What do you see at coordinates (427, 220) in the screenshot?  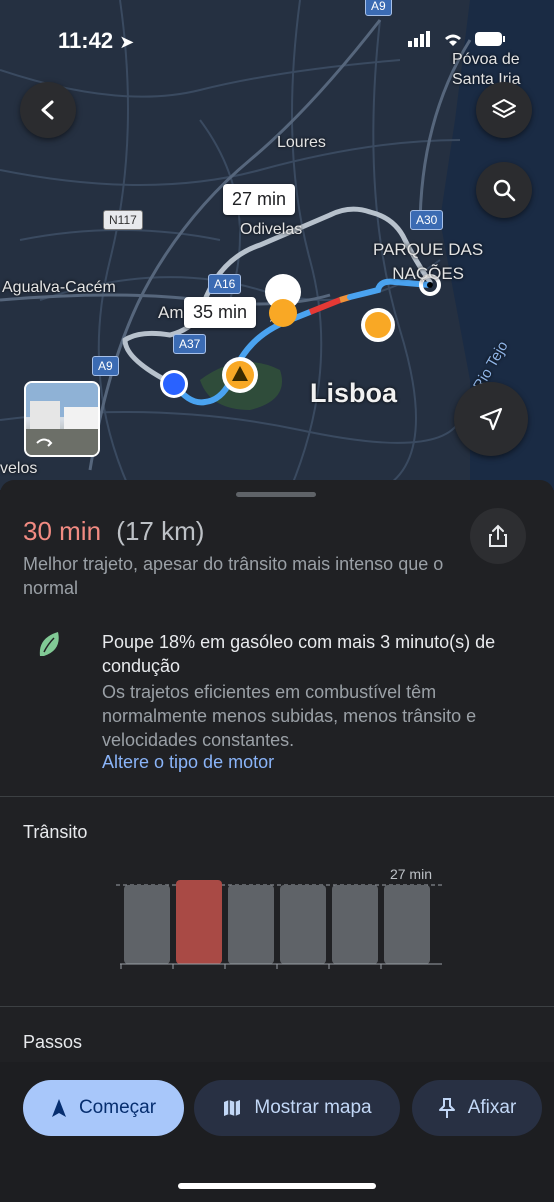 I see `road-shield-a30: A30` at bounding box center [427, 220].